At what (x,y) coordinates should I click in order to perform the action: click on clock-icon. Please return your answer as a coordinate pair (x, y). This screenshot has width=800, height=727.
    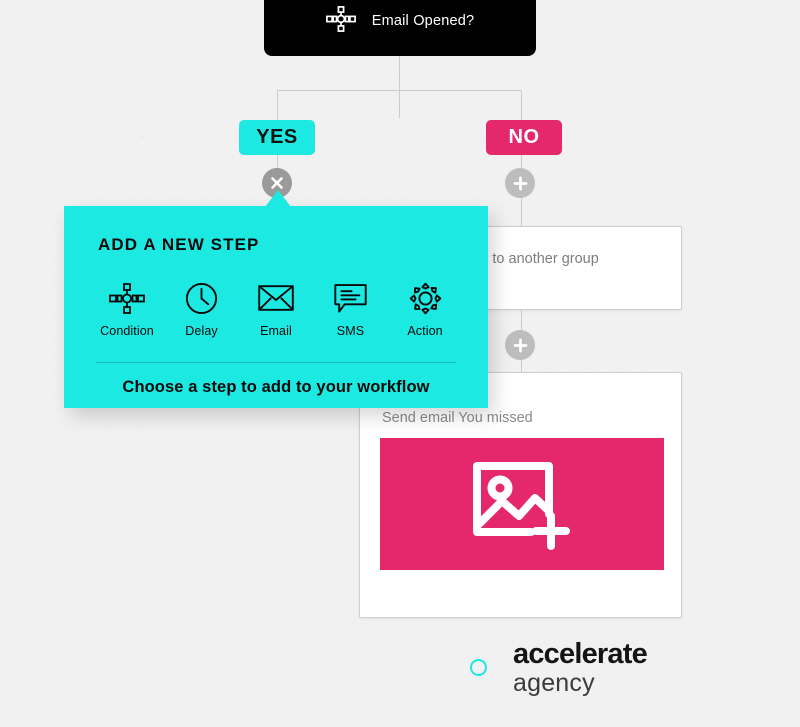
    Looking at the image, I should click on (201, 298).